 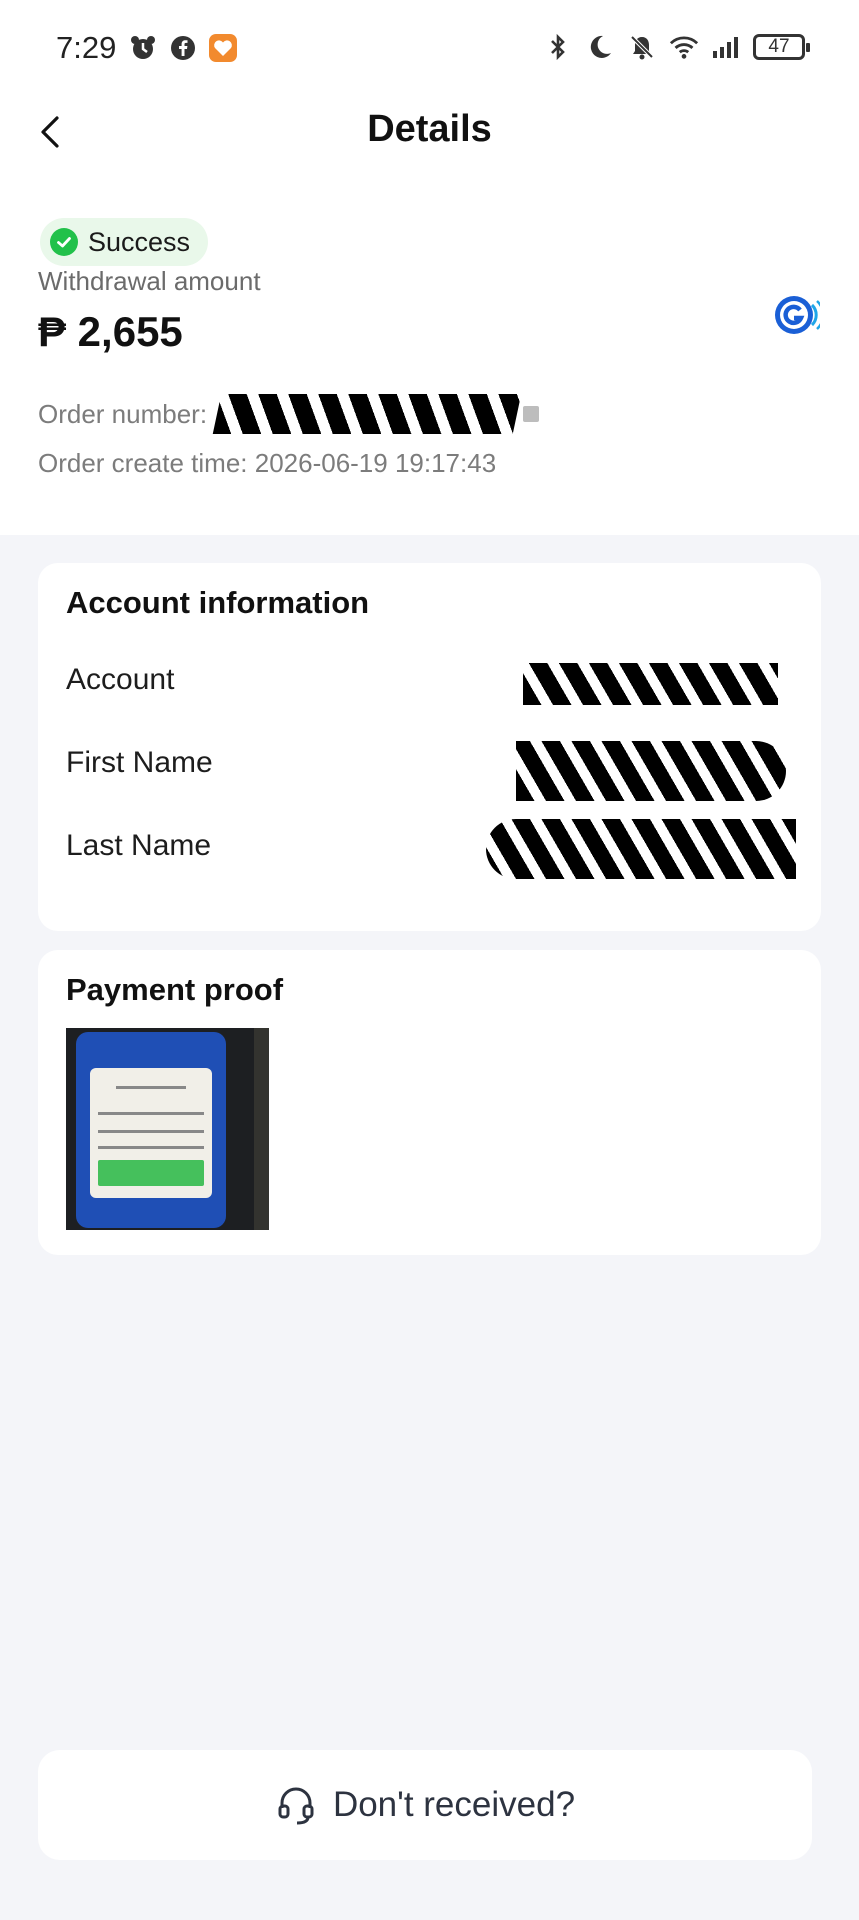 What do you see at coordinates (123, 413) in the screenshot?
I see `order-number-label: Order number:` at bounding box center [123, 413].